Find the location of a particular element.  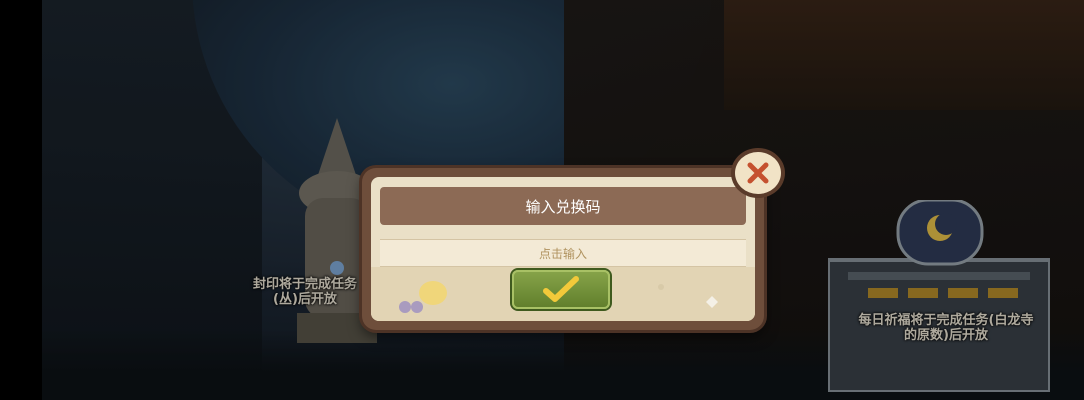

dialog-title: 输入兑换码 is located at coordinates (563, 206).